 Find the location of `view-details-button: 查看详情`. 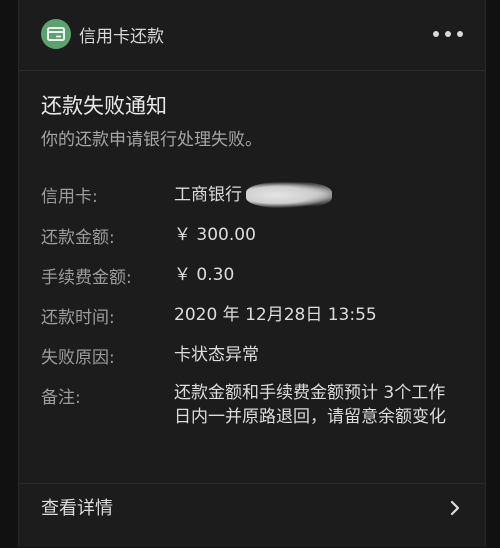

view-details-button: 查看详情 is located at coordinates (252, 515).